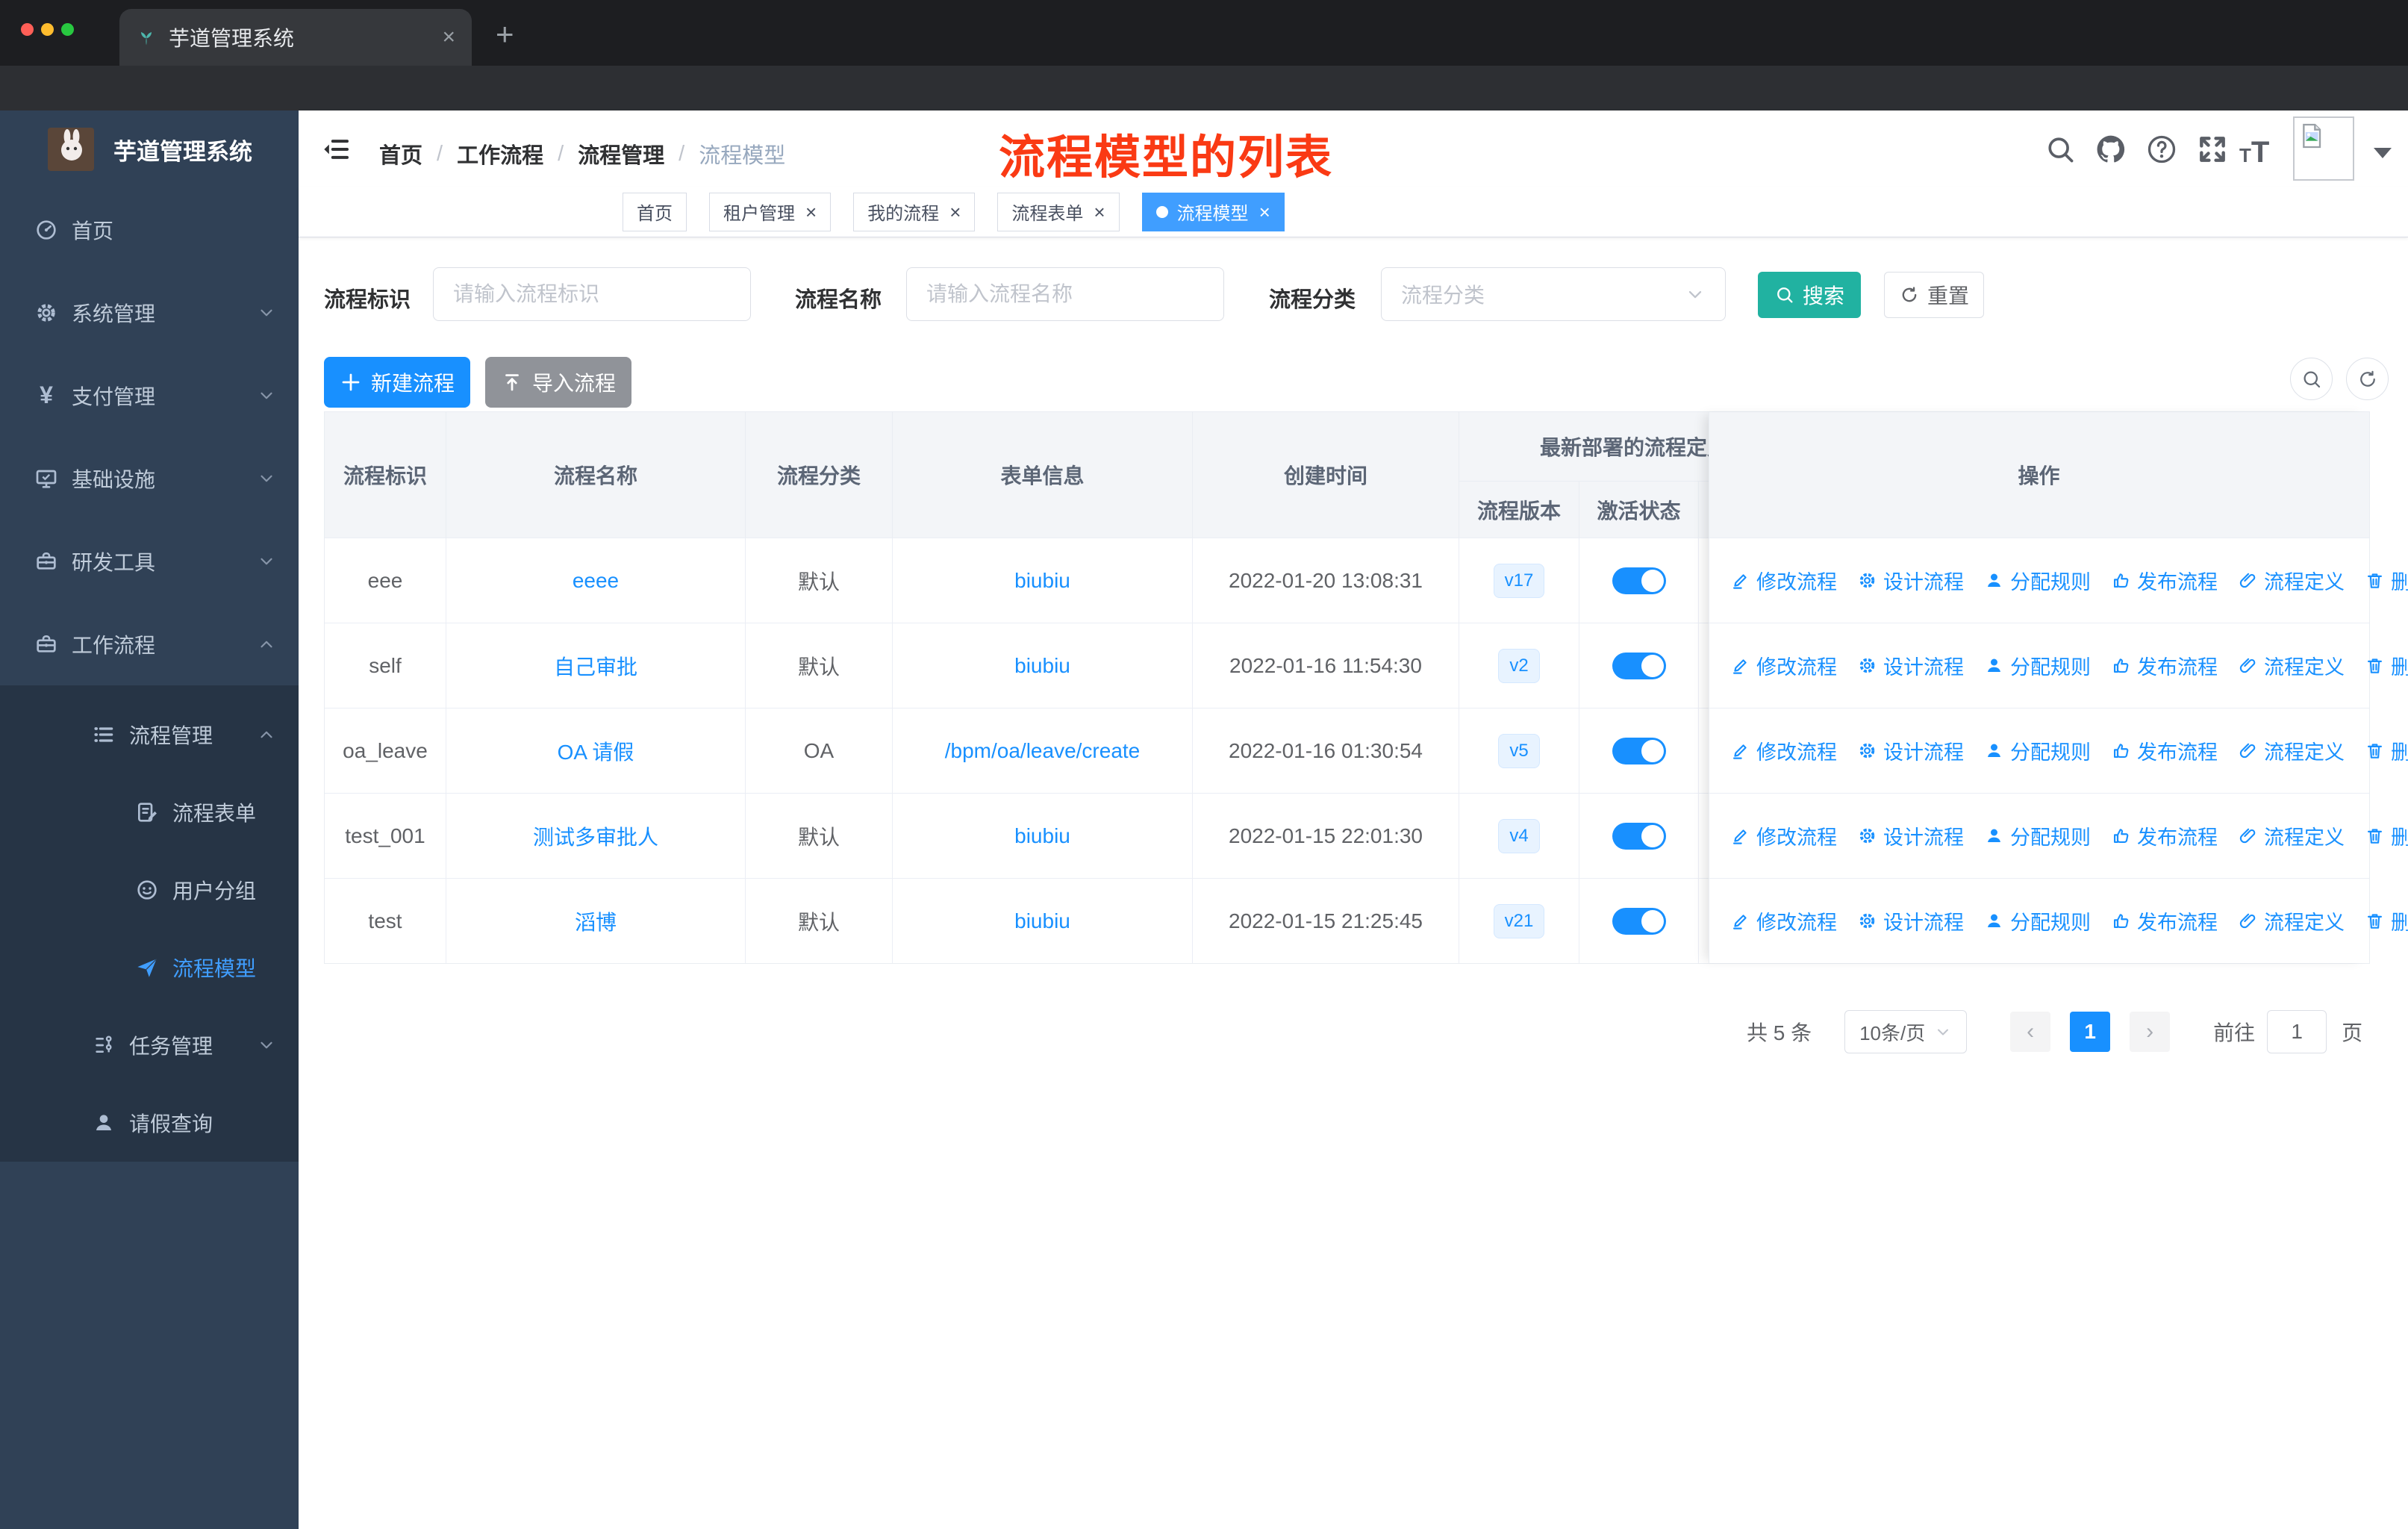 This screenshot has height=1529, width=2408. Describe the element at coordinates (2383, 153) in the screenshot. I see `avatar-caret-icon` at that location.